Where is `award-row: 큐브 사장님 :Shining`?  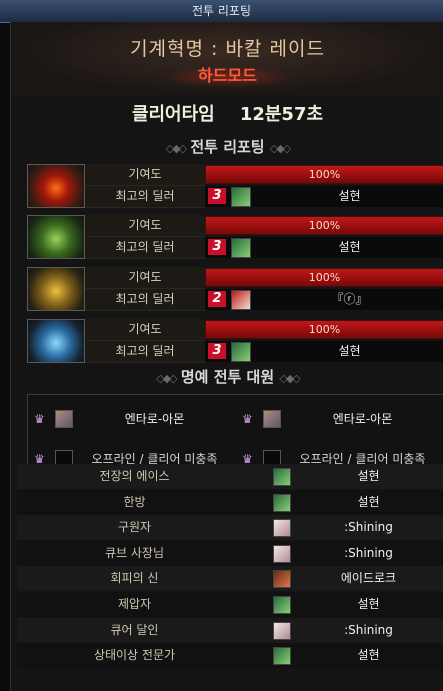
award-row: 큐브 사장님 :Shining is located at coordinates (230, 553).